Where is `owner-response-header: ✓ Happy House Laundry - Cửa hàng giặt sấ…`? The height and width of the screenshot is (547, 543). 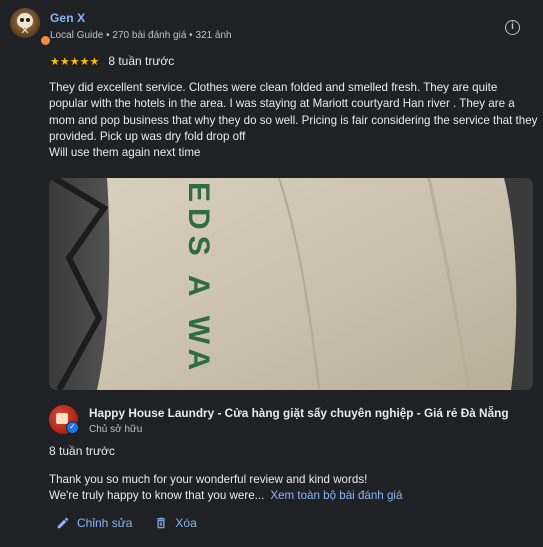 owner-response-header: ✓ Happy House Laundry - Cửa hàng giặt sấ… is located at coordinates (279, 420).